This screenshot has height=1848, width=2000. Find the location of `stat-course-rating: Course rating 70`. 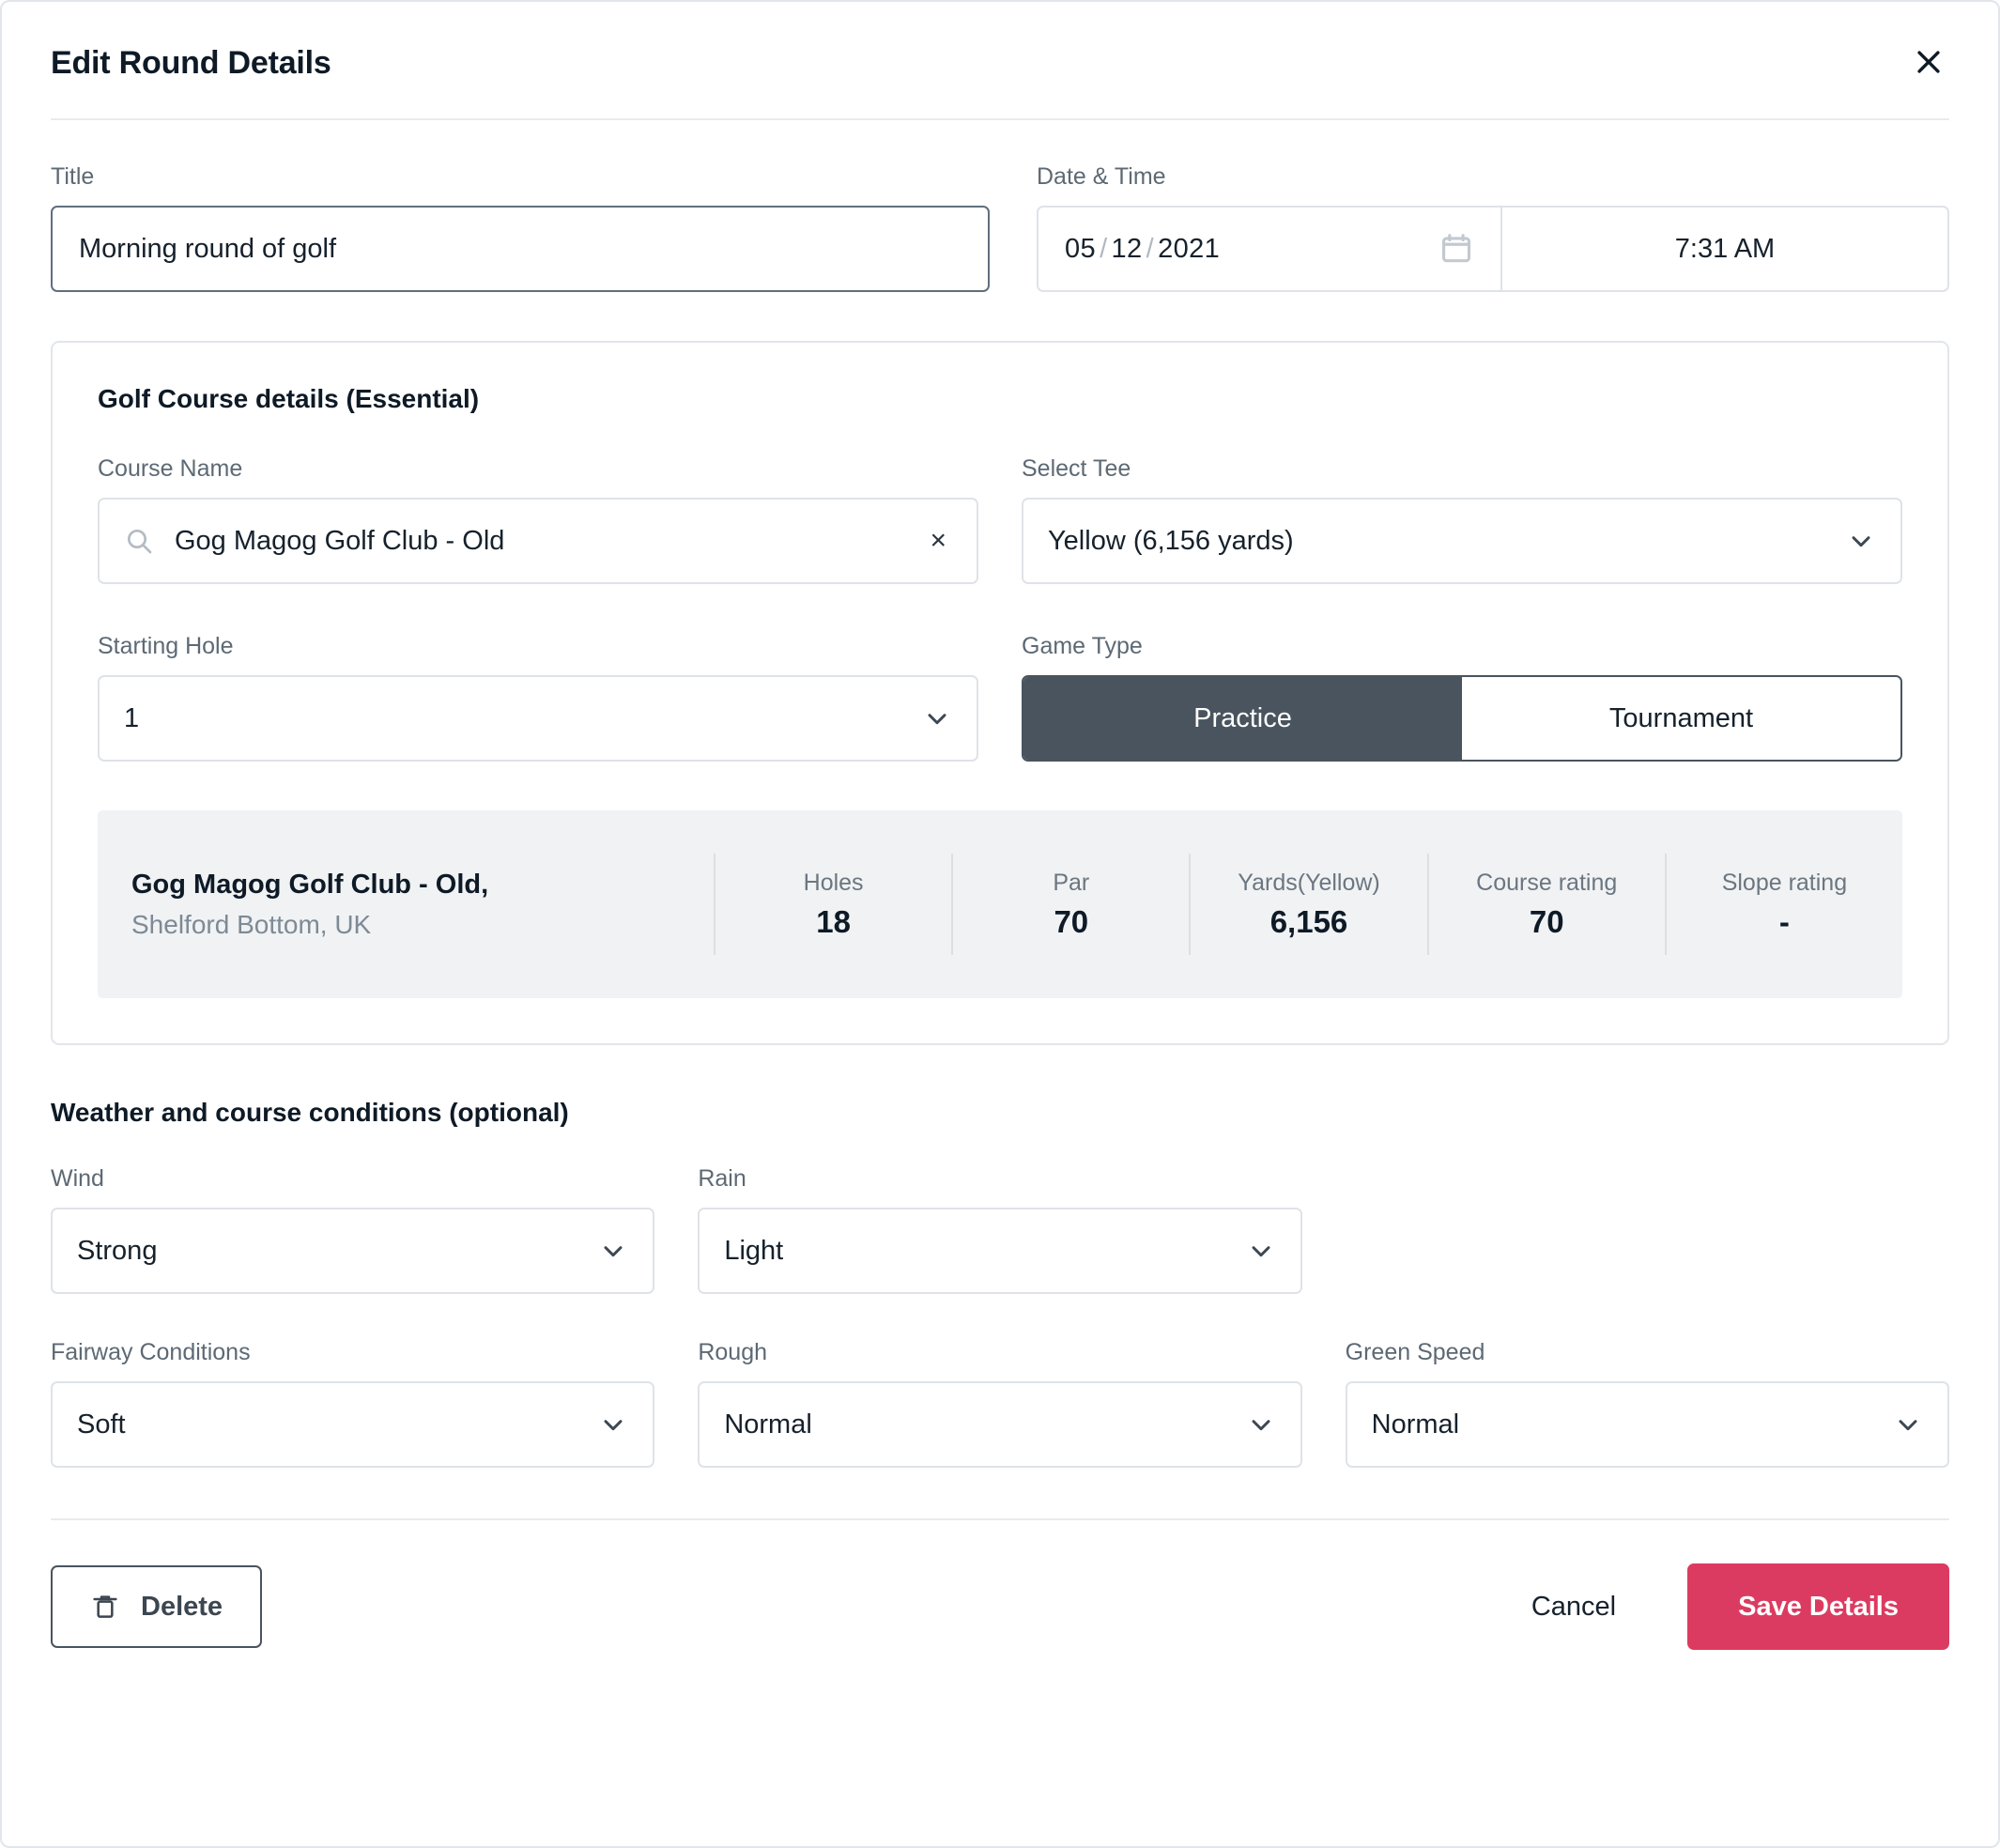

stat-course-rating: Course rating 70 is located at coordinates (1545, 904).